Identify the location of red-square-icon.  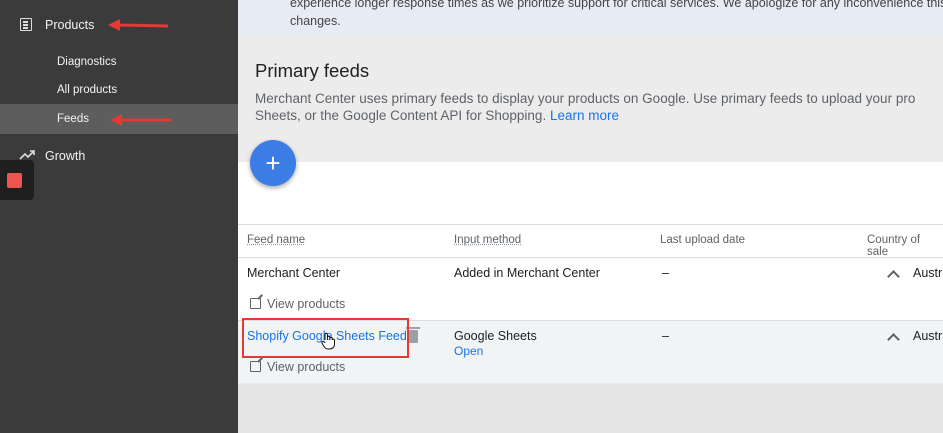
(14, 180).